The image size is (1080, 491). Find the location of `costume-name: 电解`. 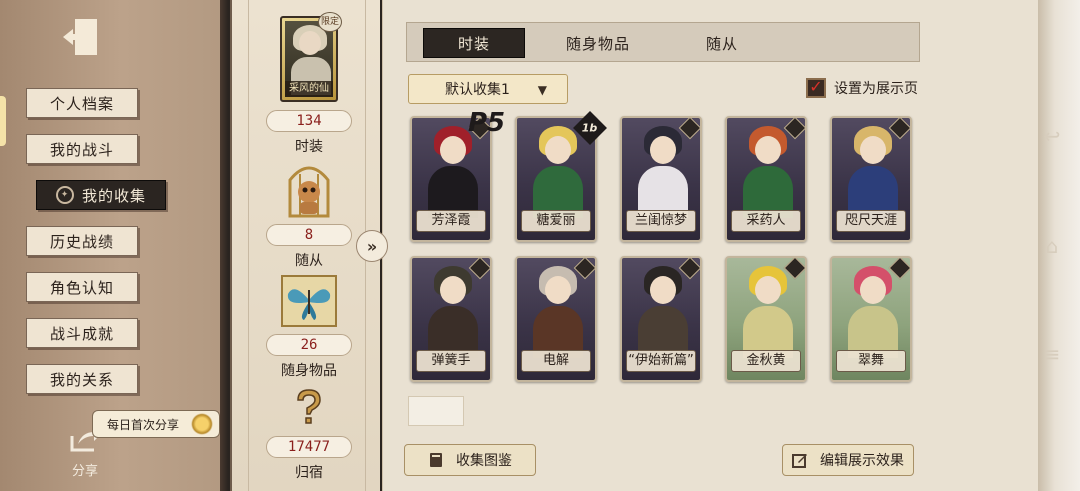

costume-name: 电解 is located at coordinates (556, 361).